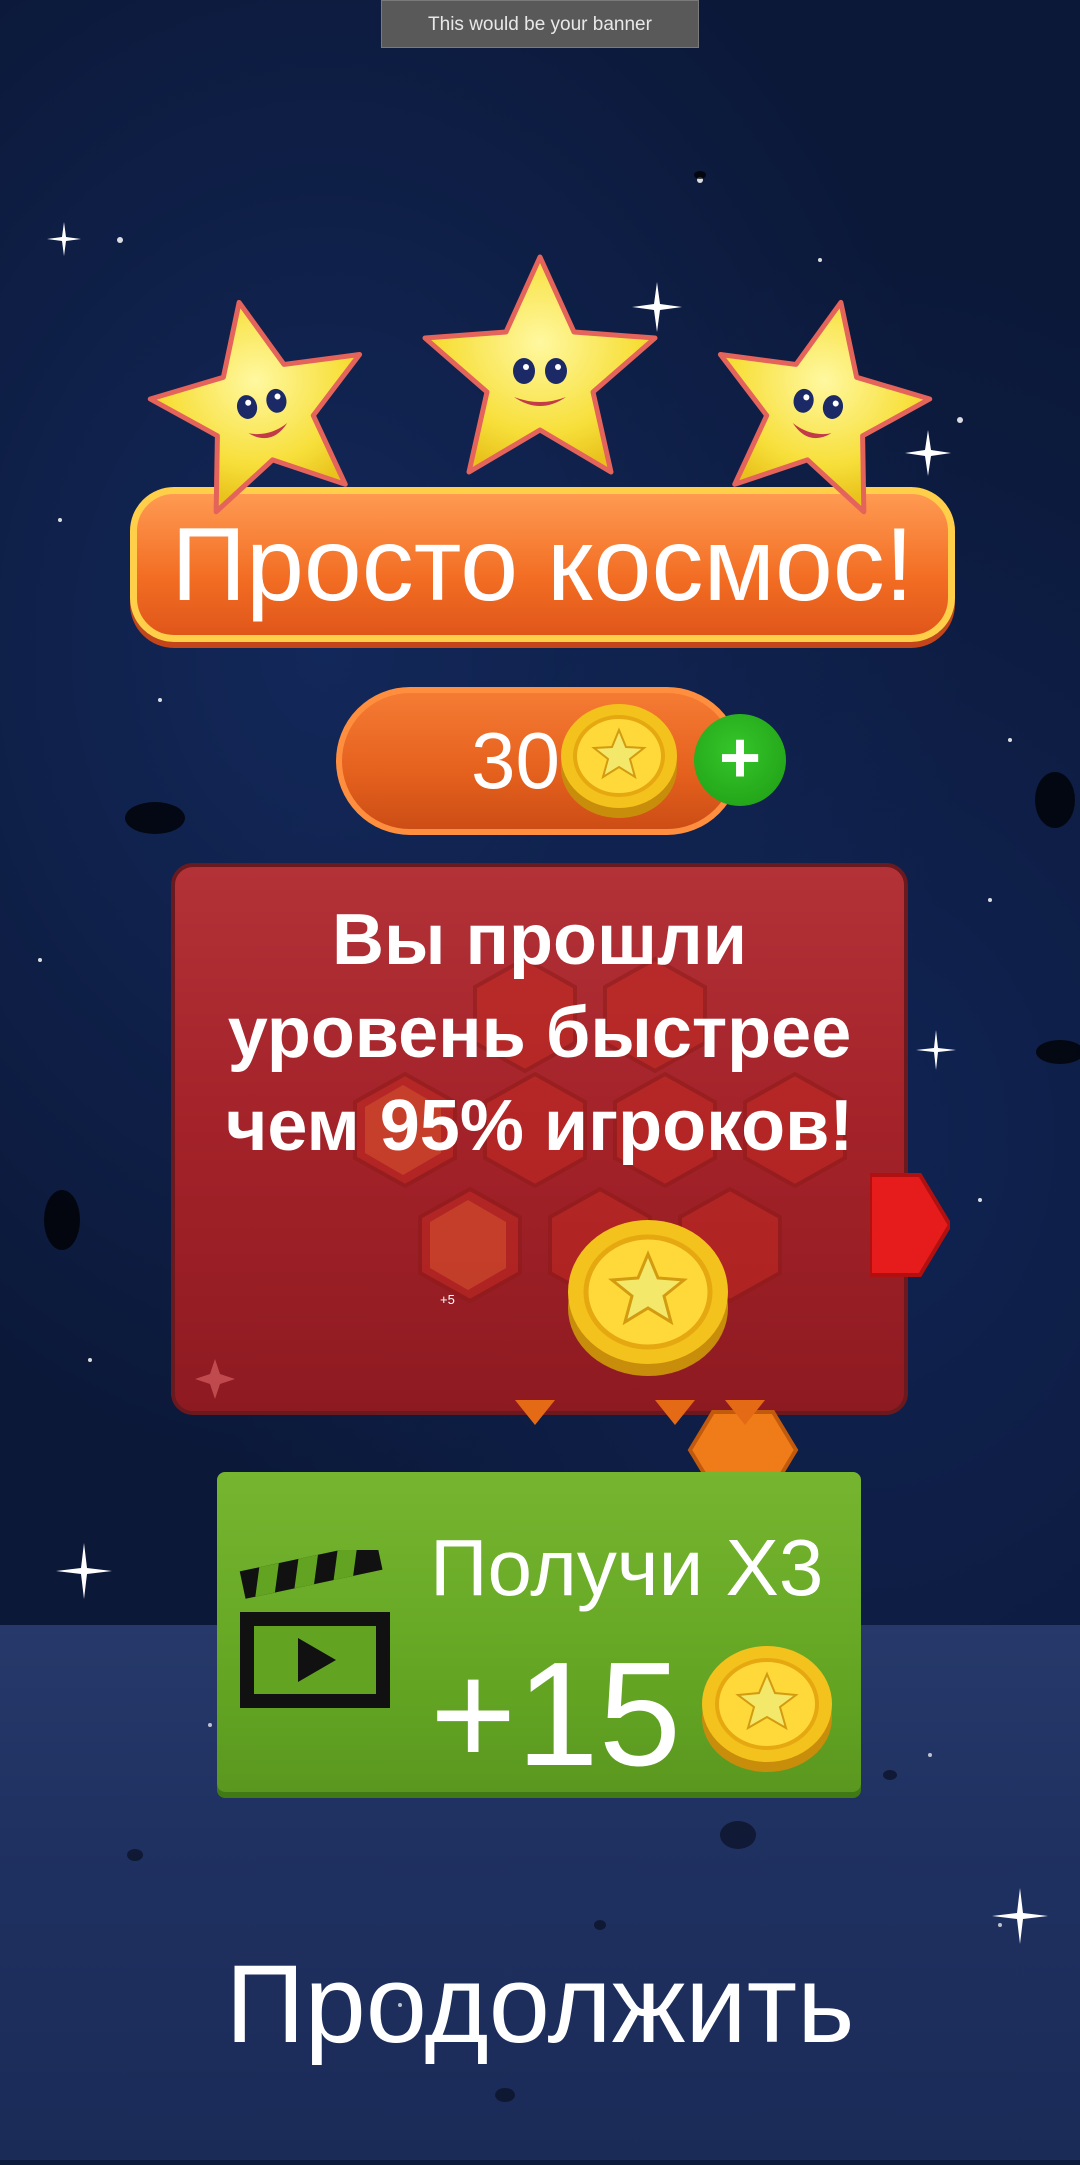 This screenshot has width=1080, height=2165. Describe the element at coordinates (515, 760) in the screenshot. I see `coins-count: 30` at that location.